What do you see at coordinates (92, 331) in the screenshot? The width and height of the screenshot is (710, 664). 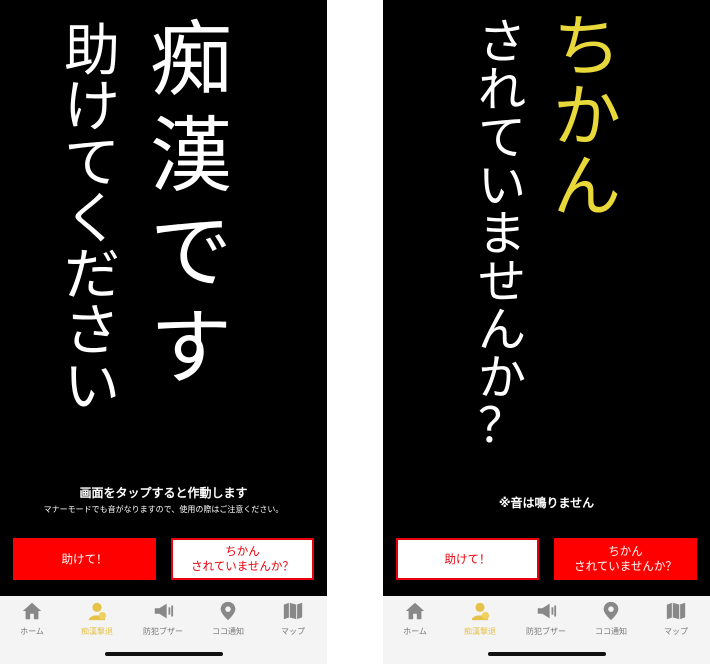 I see `sub-char: さ` at bounding box center [92, 331].